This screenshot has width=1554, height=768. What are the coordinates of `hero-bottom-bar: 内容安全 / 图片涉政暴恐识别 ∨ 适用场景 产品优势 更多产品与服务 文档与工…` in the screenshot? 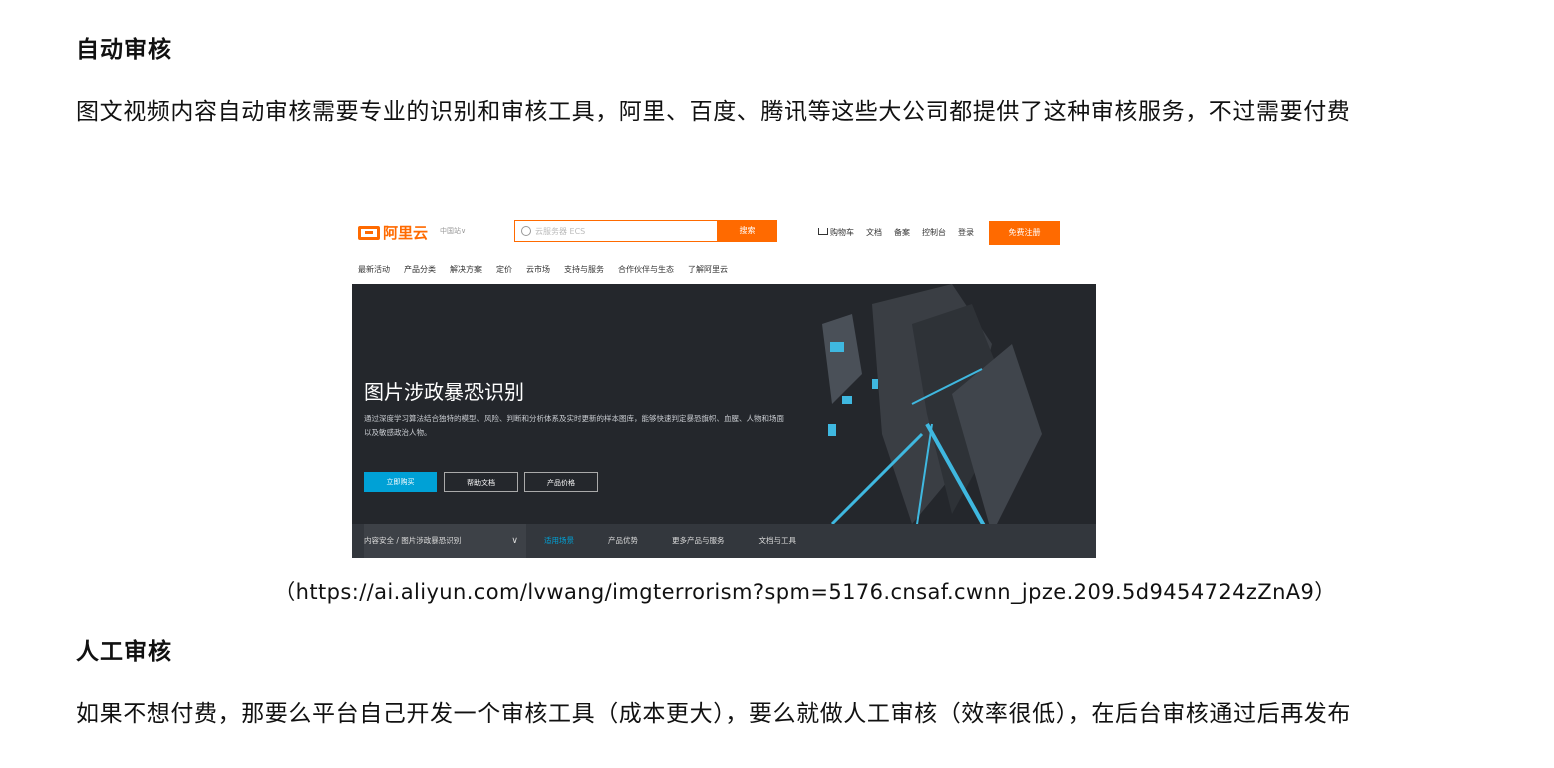 It's located at (724, 541).